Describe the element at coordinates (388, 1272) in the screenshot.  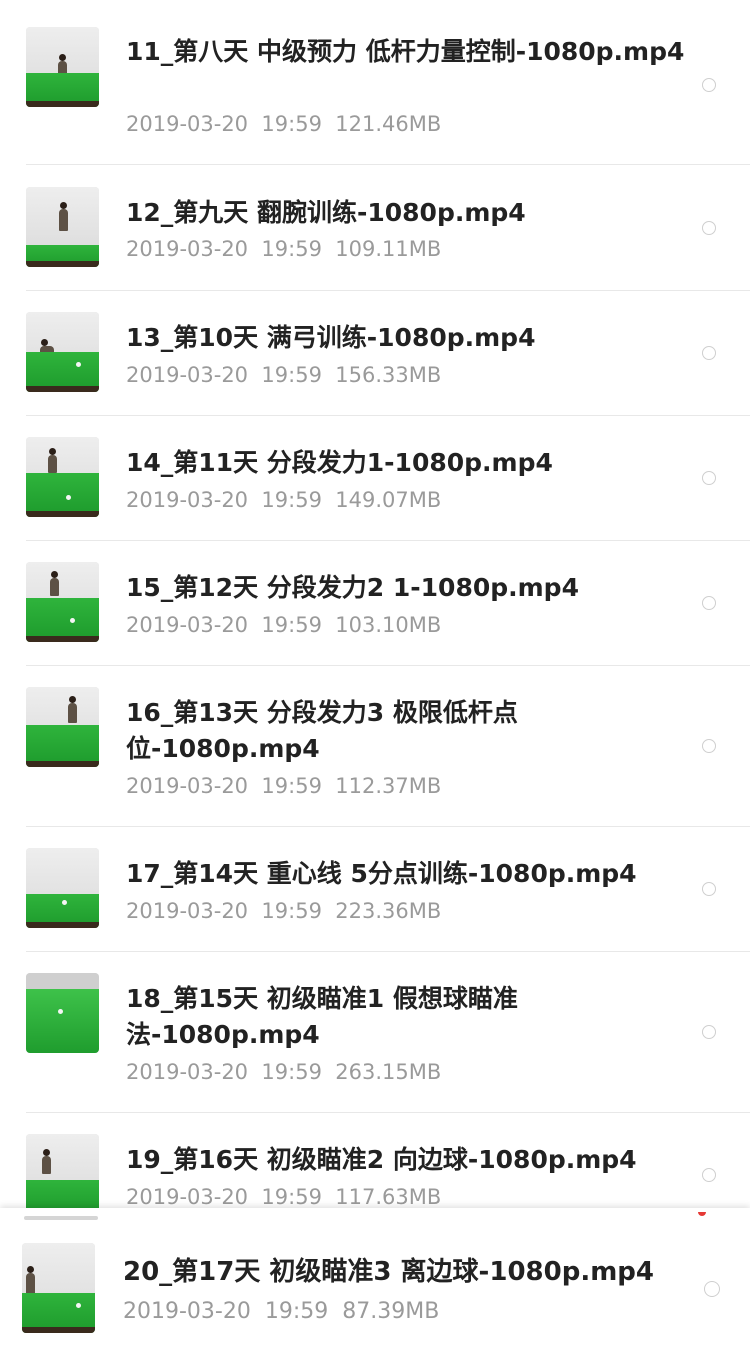
I see `file-name: 20_第17天 初级瞄准3 离边球-1080p.mp4` at that location.